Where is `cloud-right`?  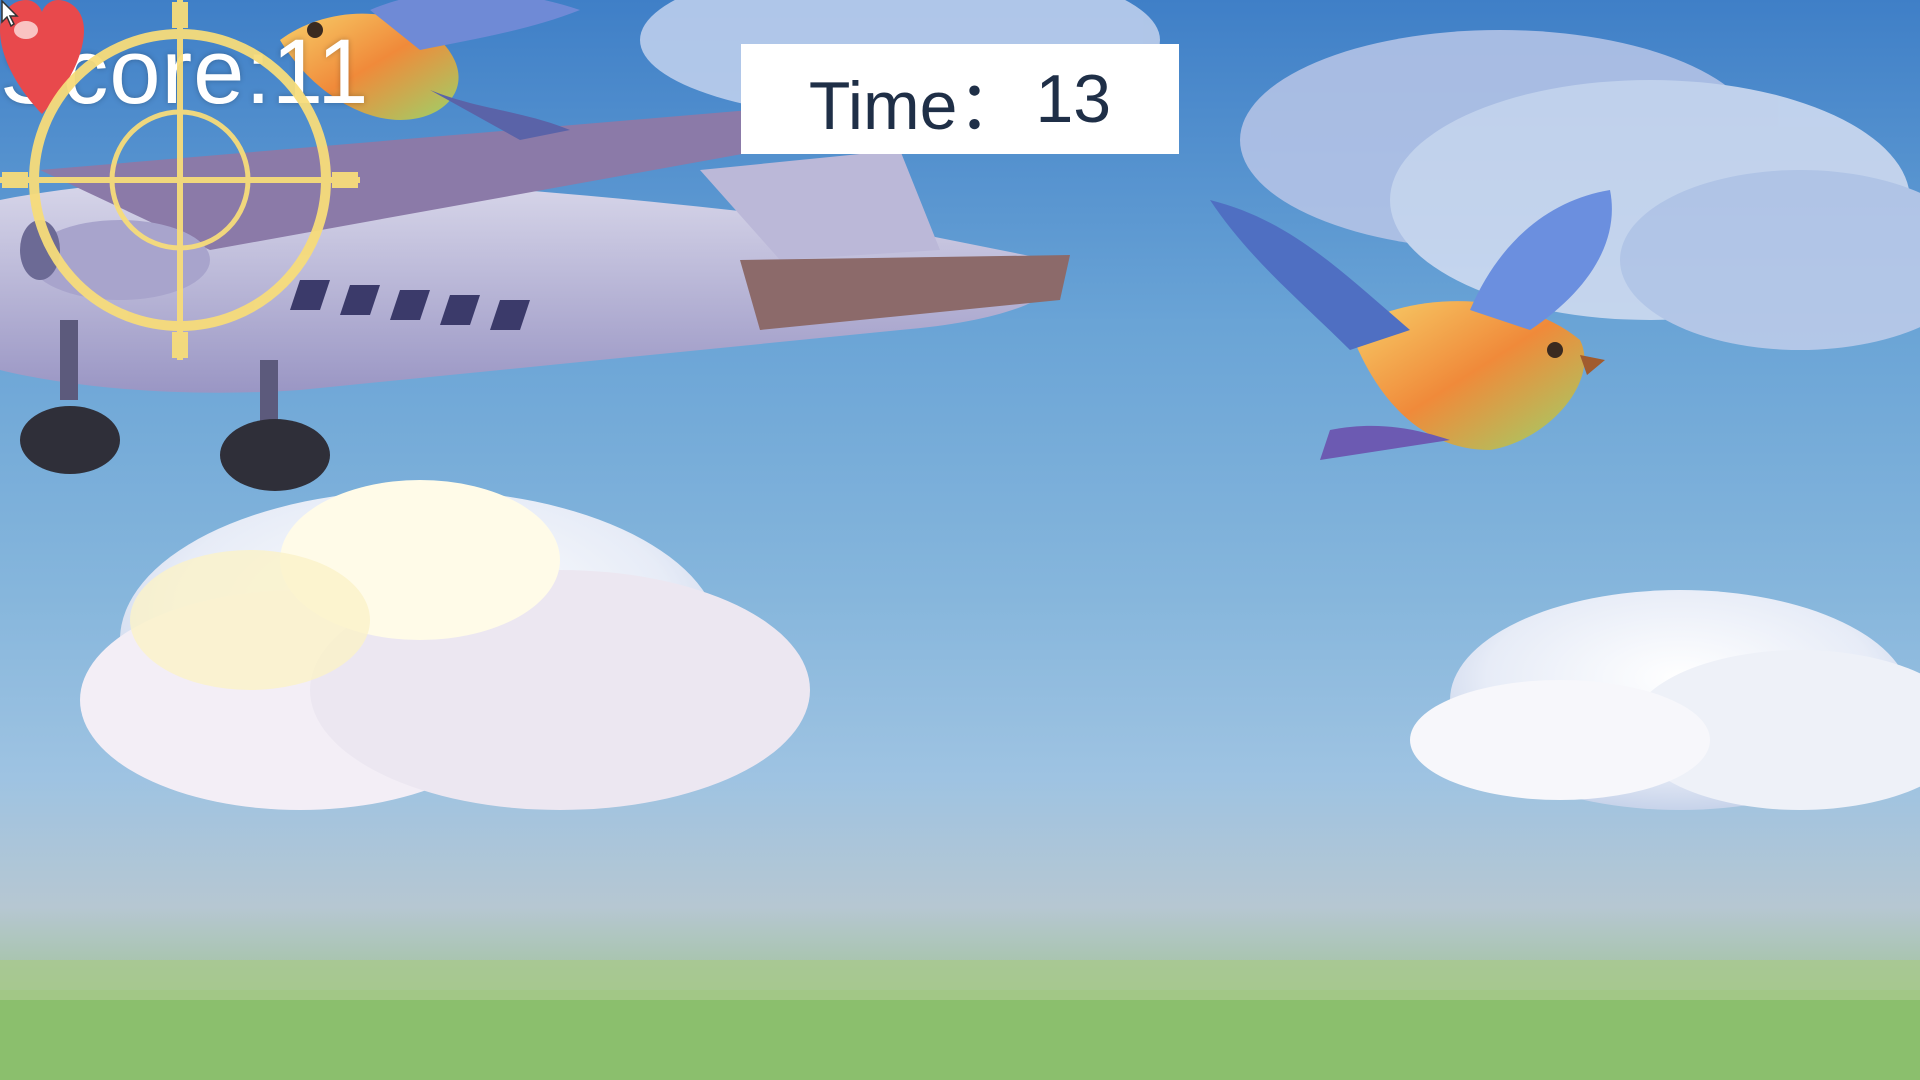
cloud-right is located at coordinates (1665, 700).